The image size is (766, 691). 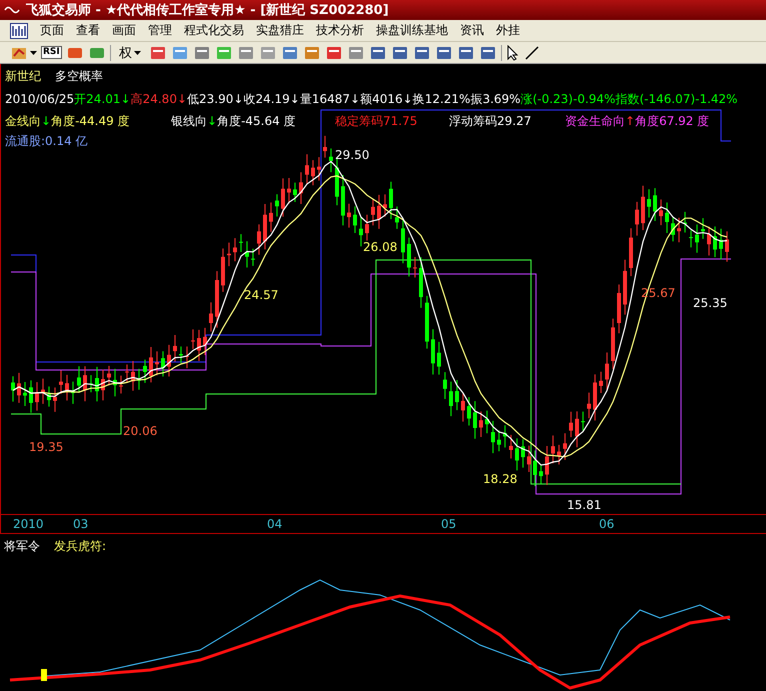 What do you see at coordinates (80, 546) in the screenshot?
I see `indicator-name: 发兵虎符:` at bounding box center [80, 546].